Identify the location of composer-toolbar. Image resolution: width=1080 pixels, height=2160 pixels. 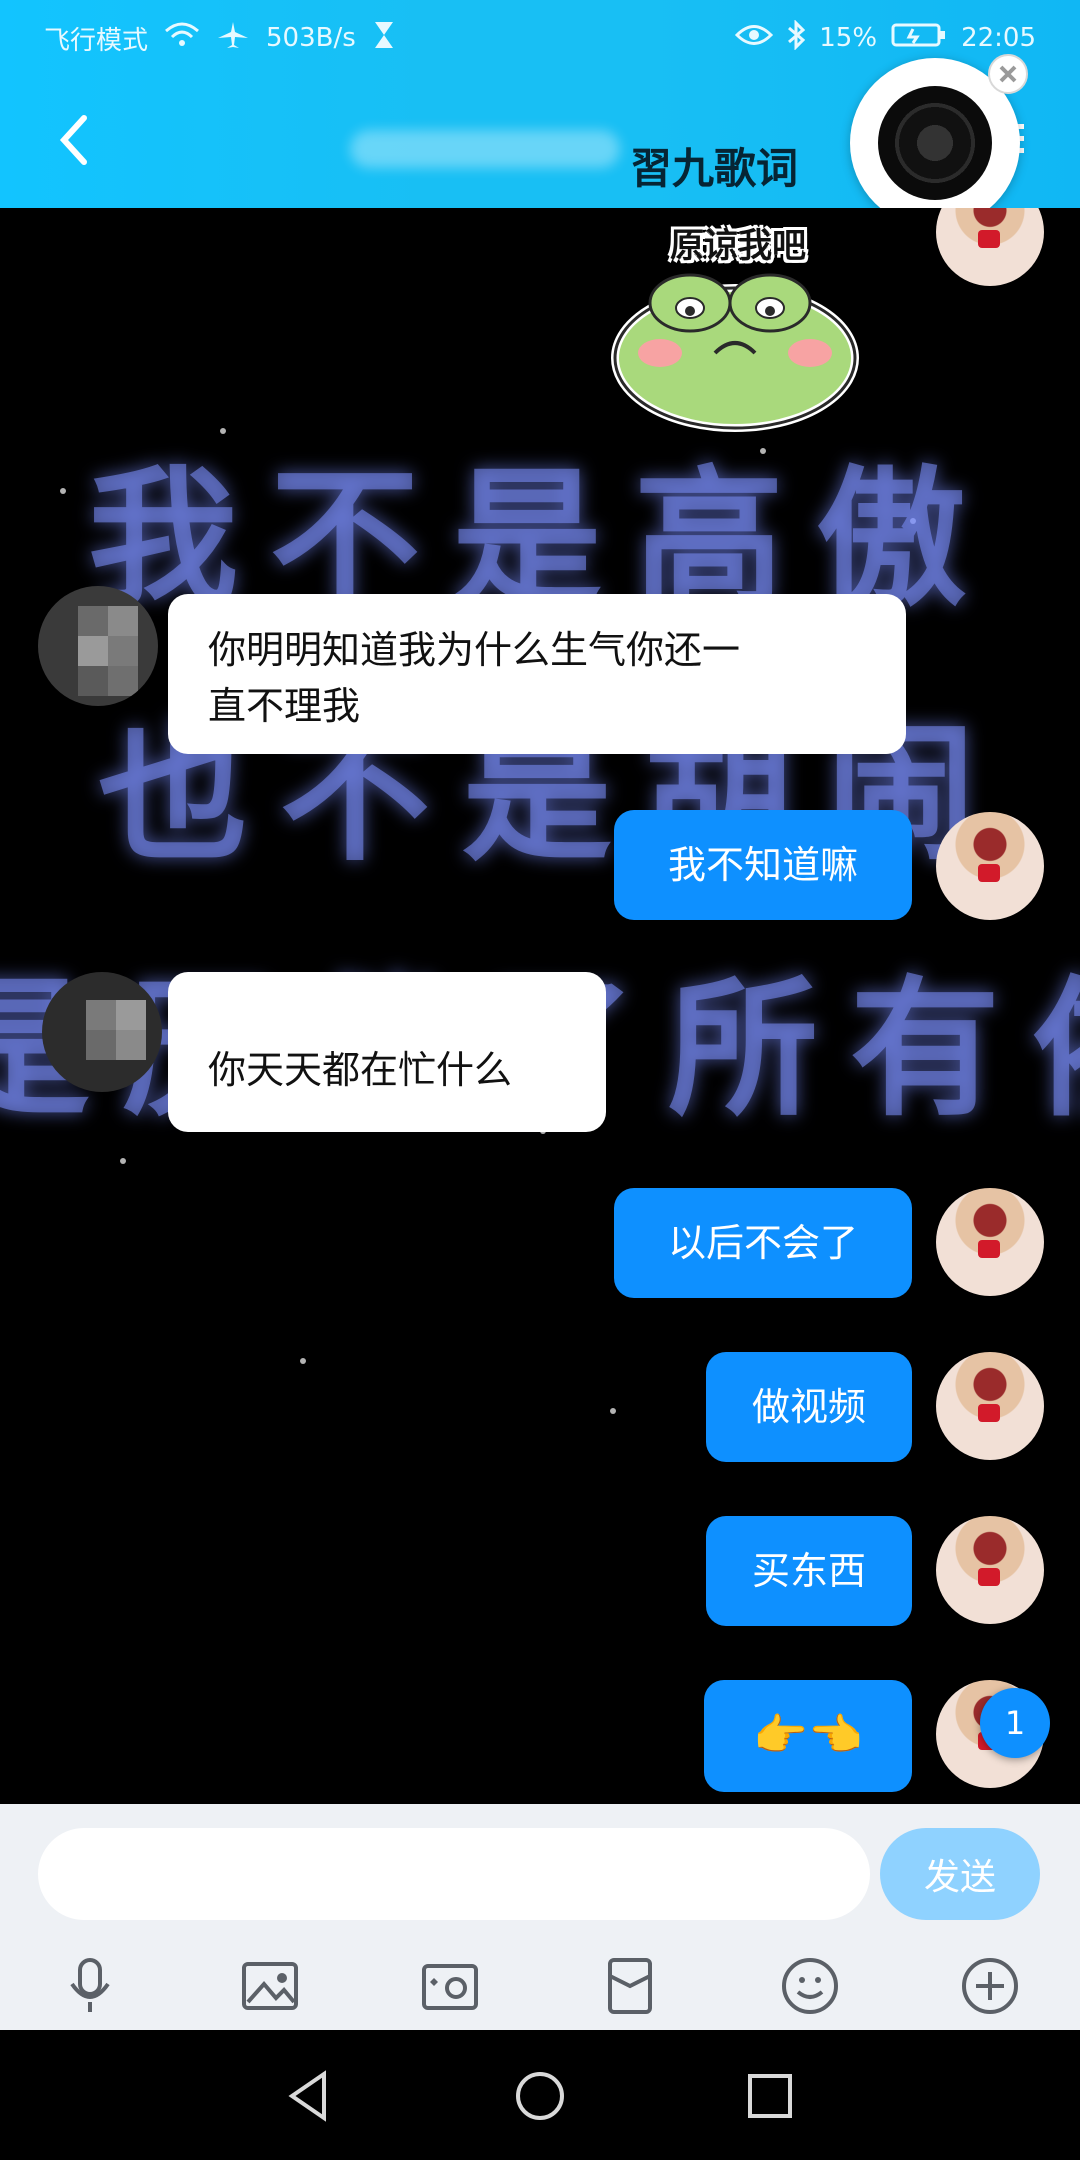
(540, 1992).